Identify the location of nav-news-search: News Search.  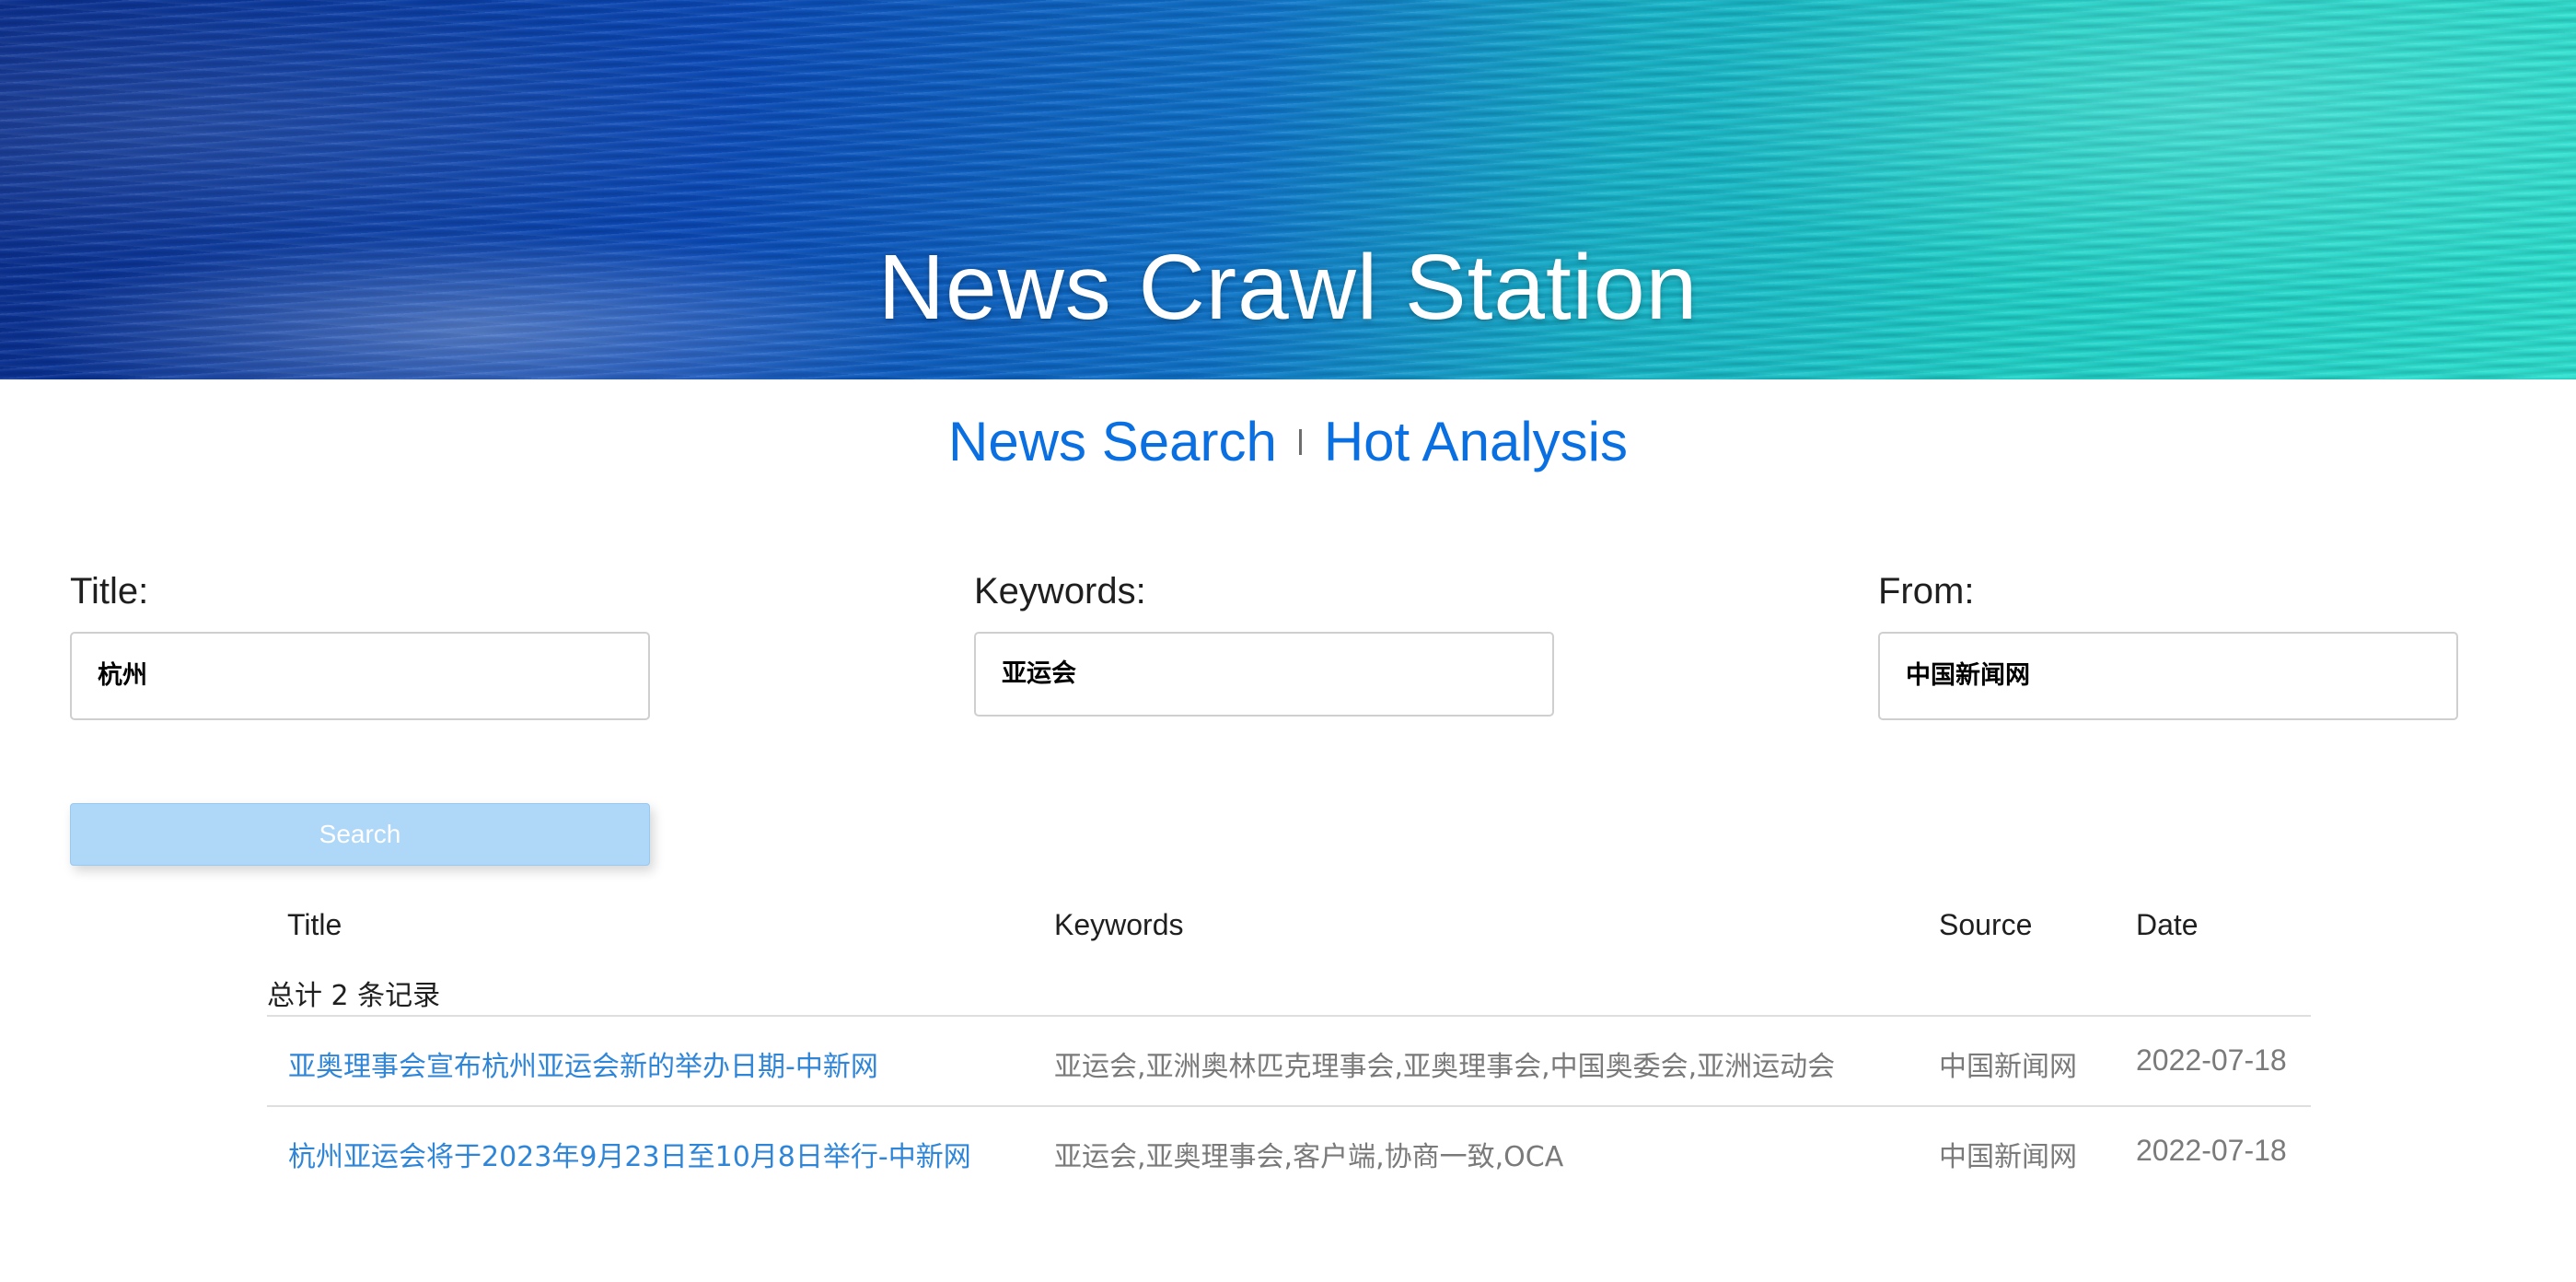
(1112, 442).